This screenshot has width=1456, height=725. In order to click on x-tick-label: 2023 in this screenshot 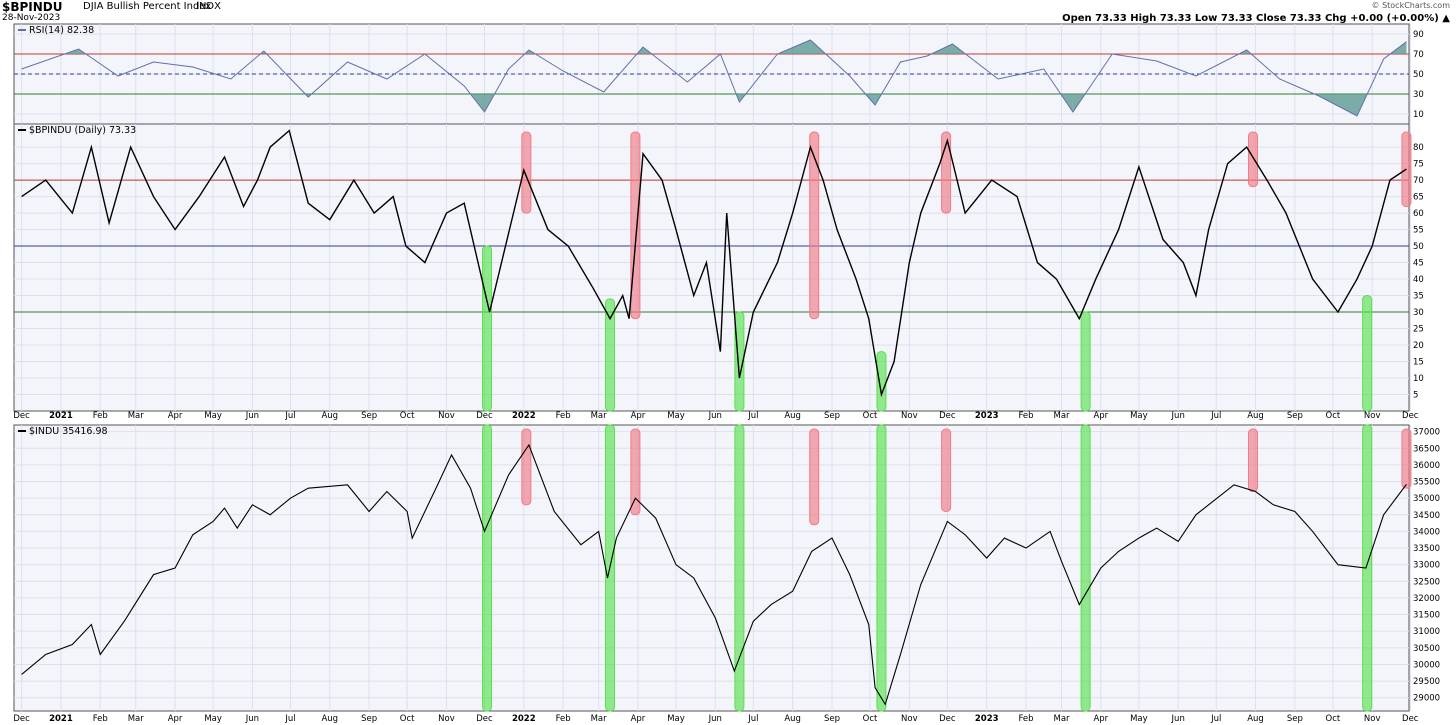, I will do `click(987, 719)`.